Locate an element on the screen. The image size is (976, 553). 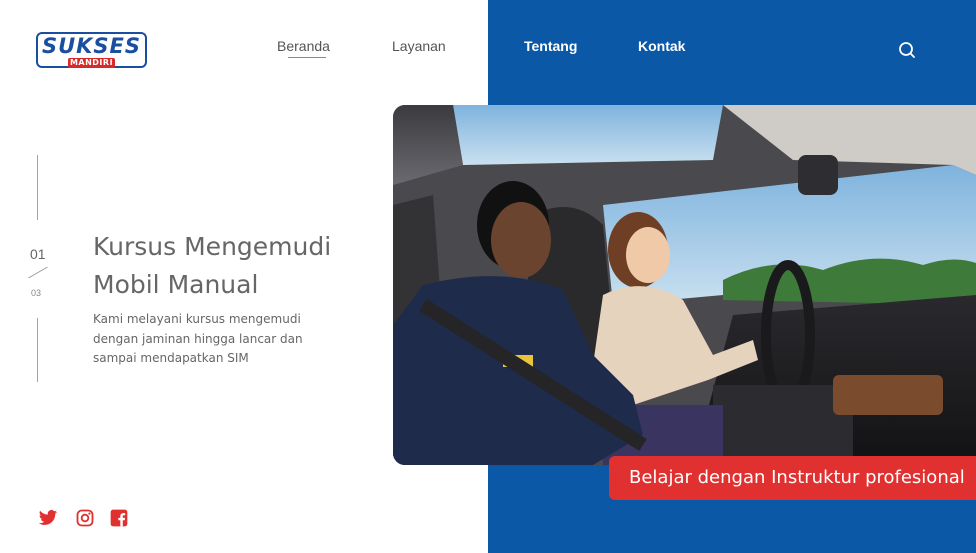
instagram-icon is located at coordinates (85, 518).